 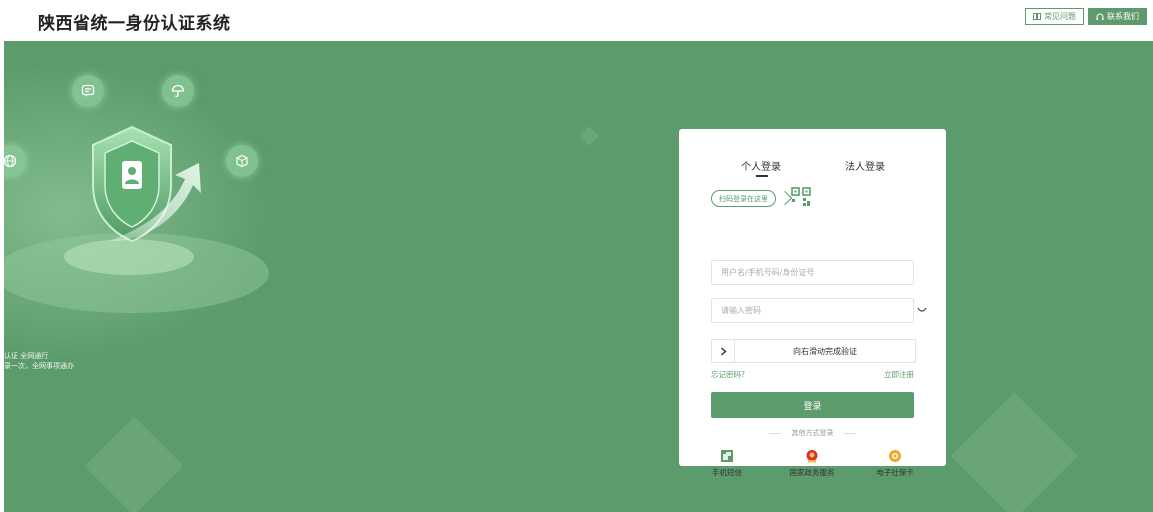 I want to click on book-icon, so click(x=1037, y=16).